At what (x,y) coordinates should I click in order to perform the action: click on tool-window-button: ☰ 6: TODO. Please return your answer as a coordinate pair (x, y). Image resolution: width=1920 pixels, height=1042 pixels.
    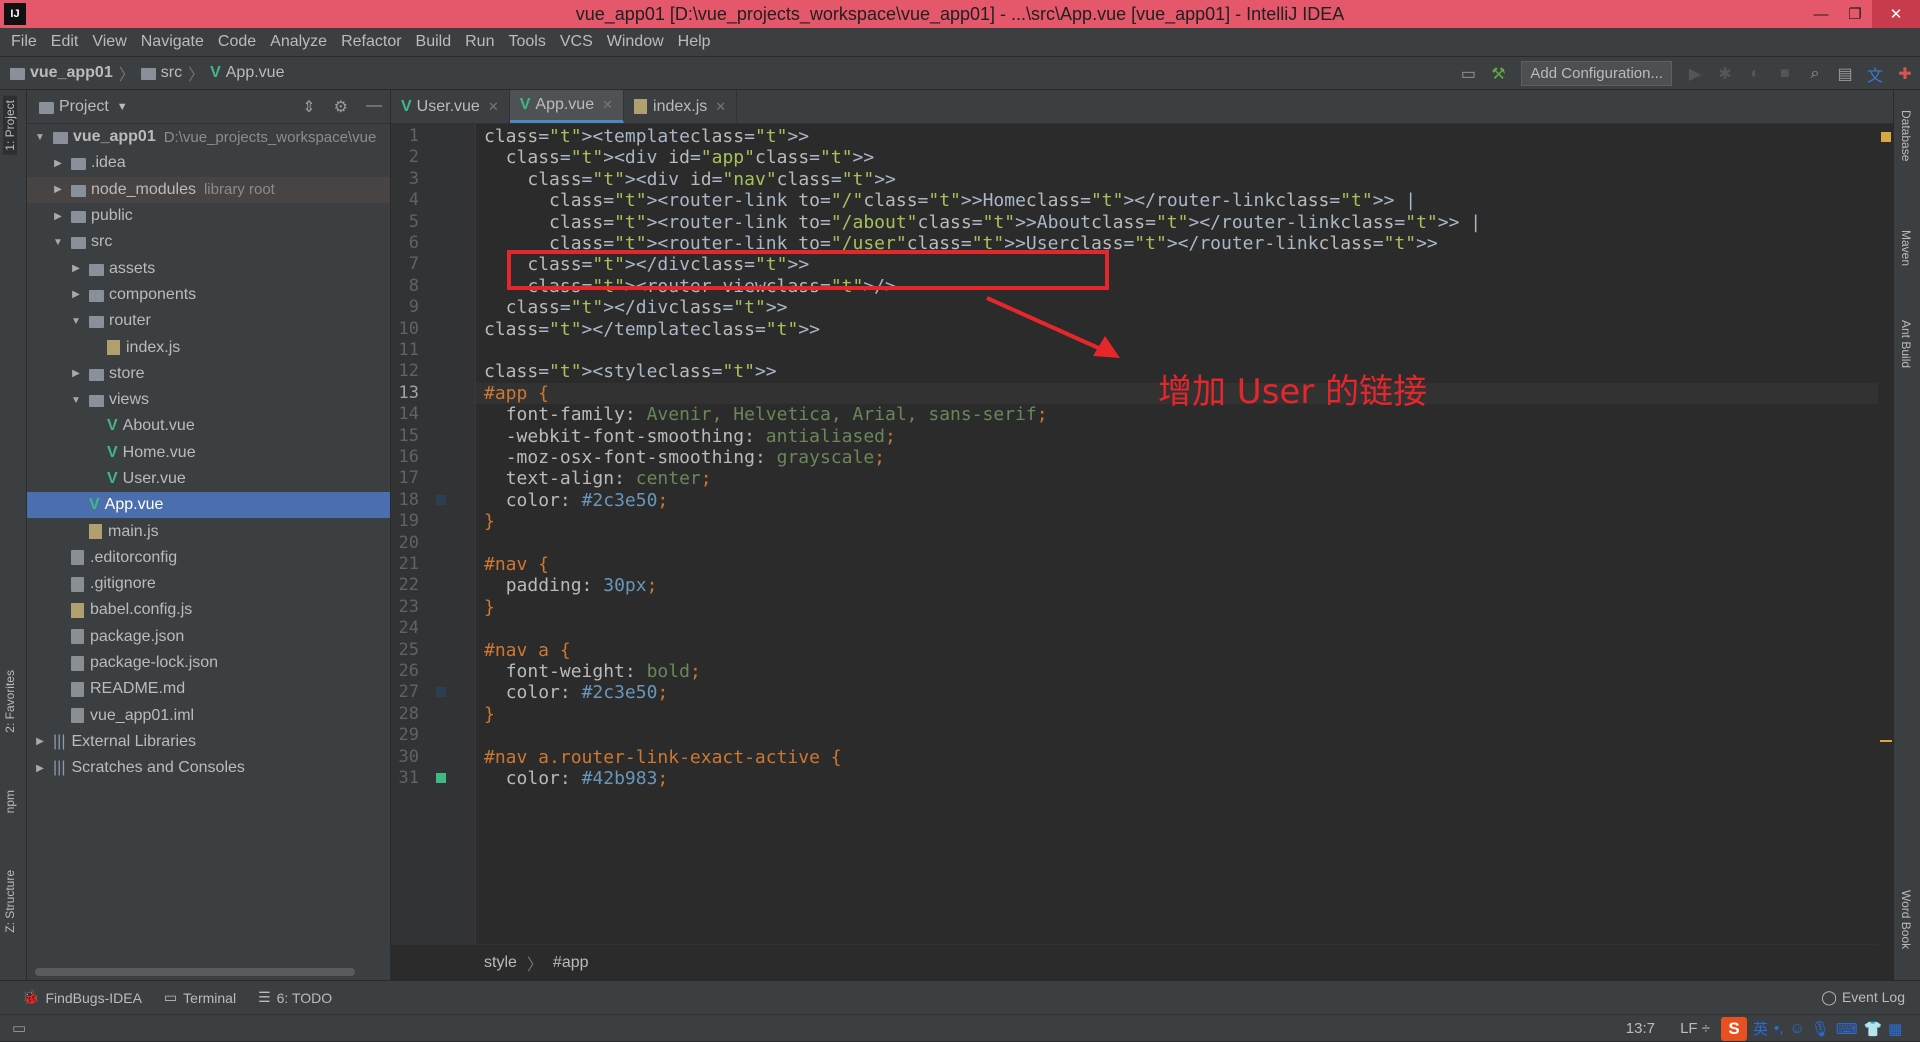
    Looking at the image, I should click on (295, 997).